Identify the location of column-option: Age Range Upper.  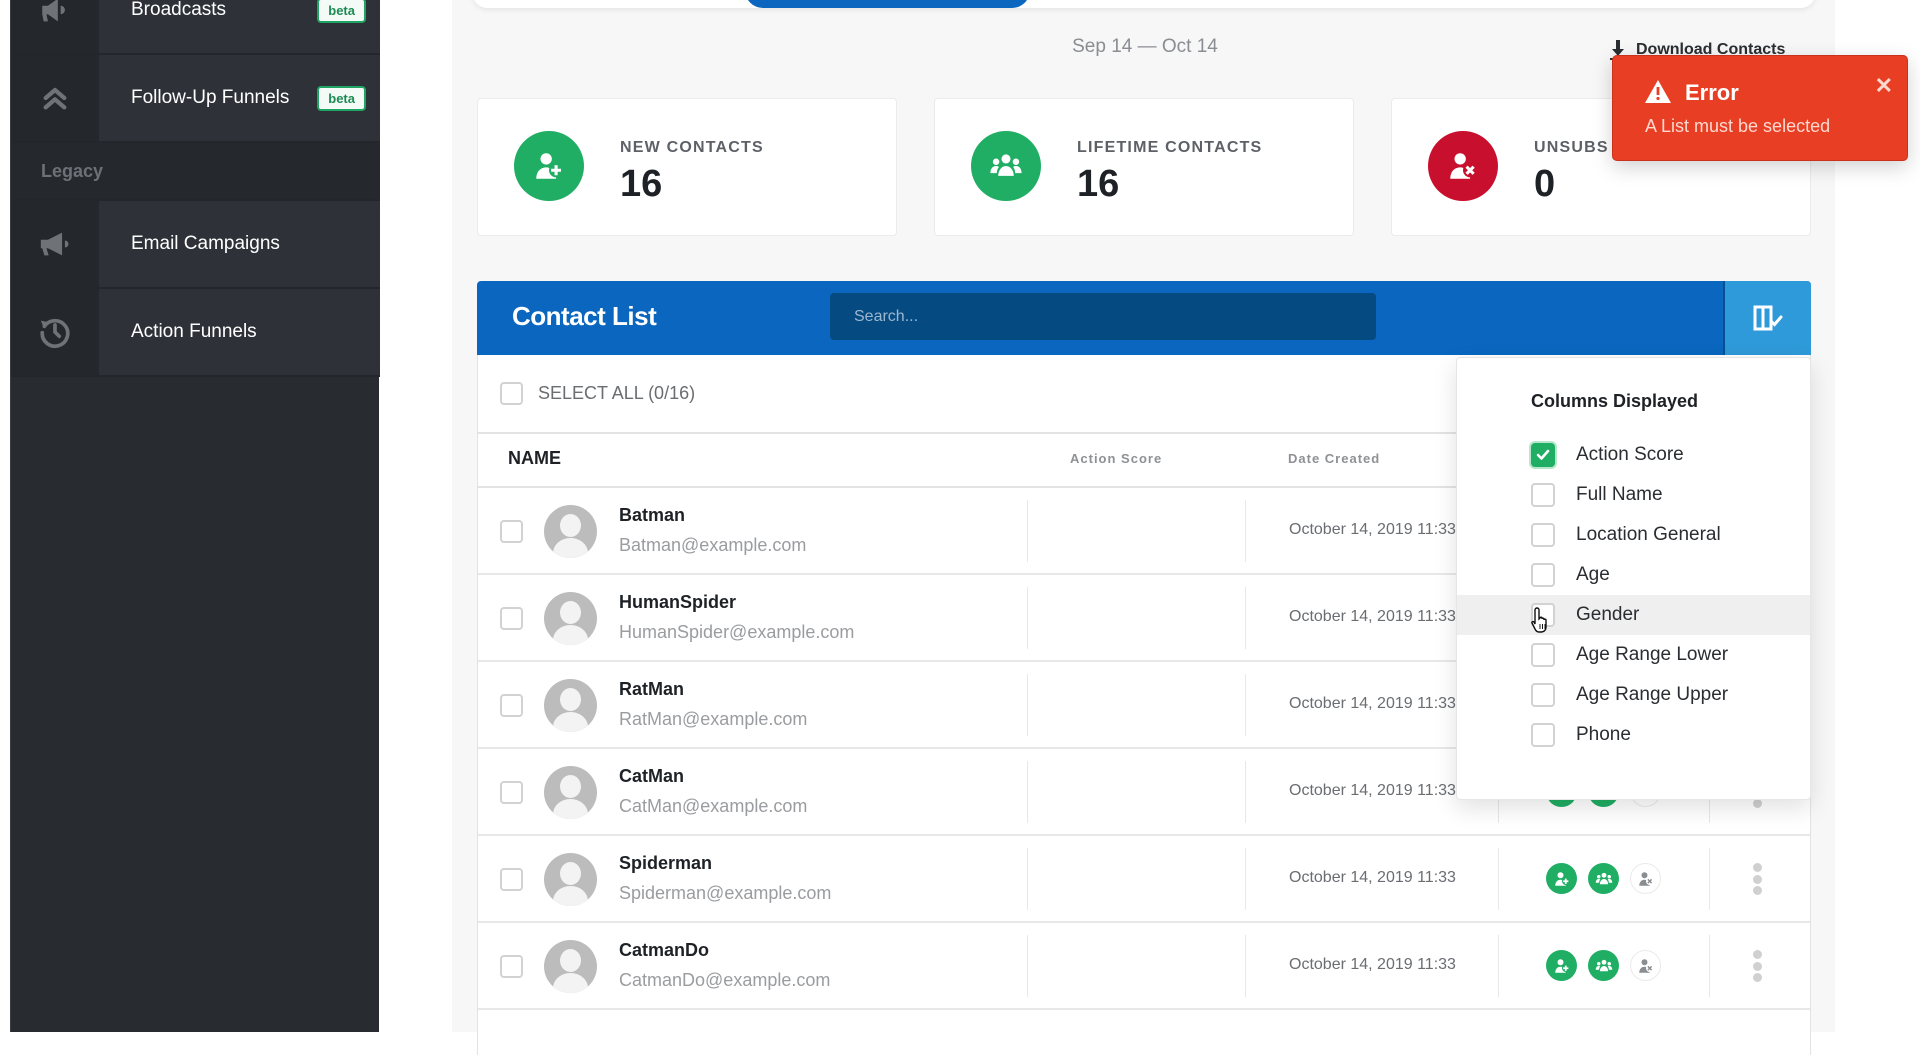
(1633, 695).